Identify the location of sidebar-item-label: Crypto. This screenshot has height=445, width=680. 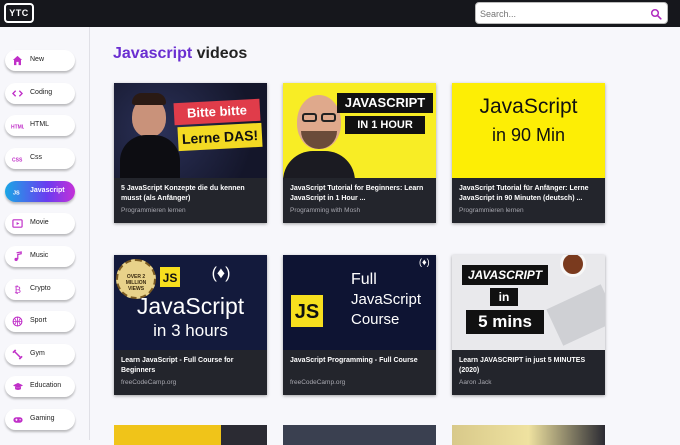
(40, 288).